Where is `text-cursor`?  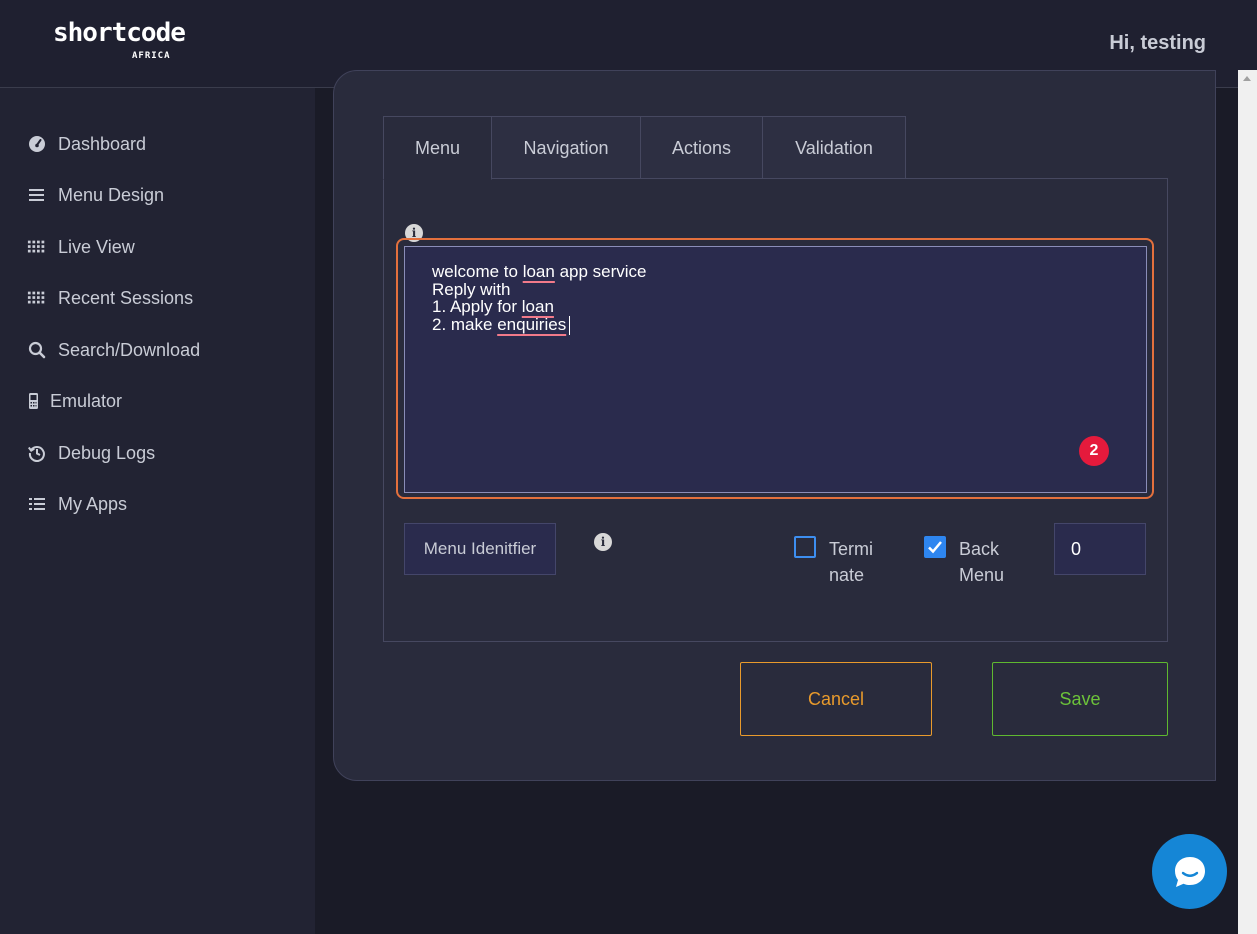
text-cursor is located at coordinates (570, 325).